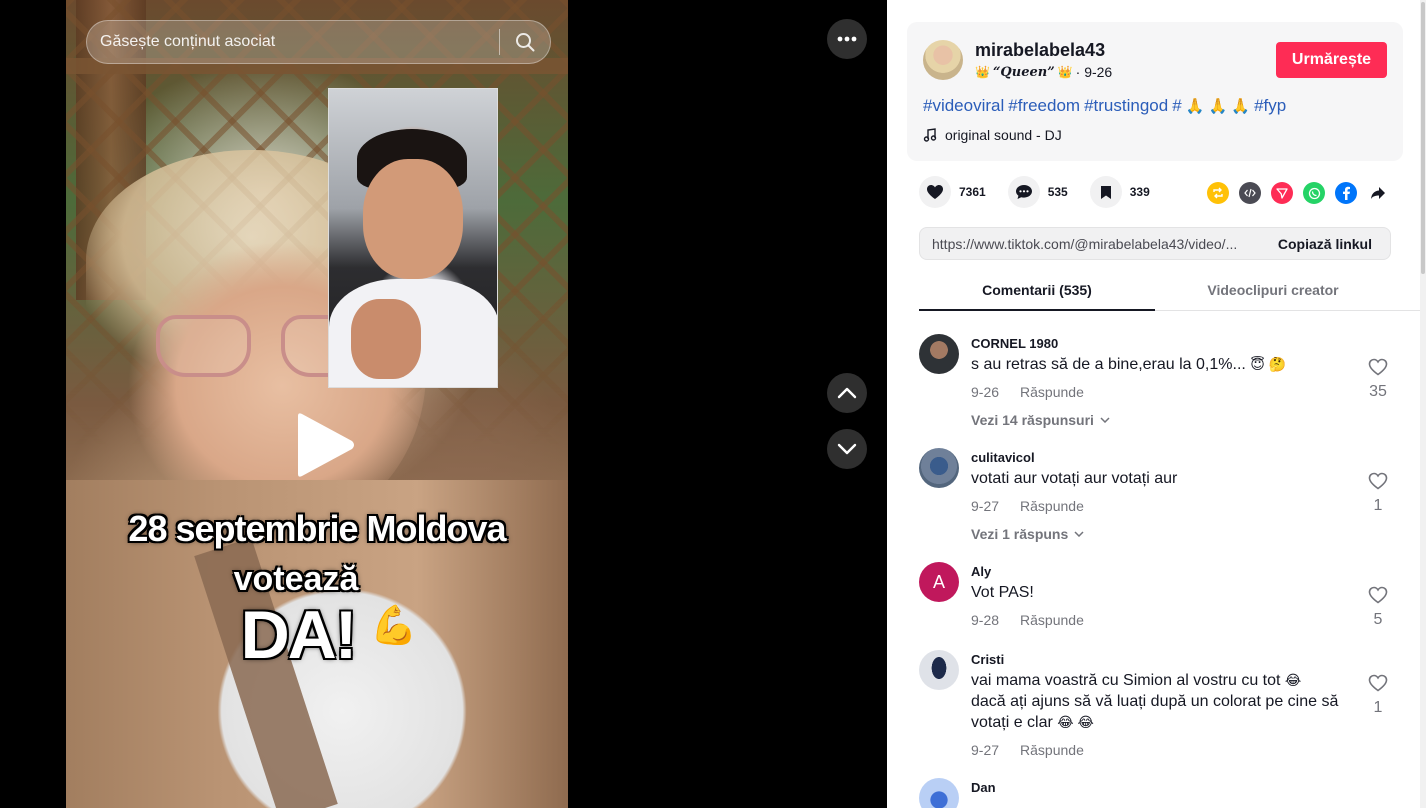  Describe the element at coordinates (1023, 192) in the screenshot. I see `comment-icon` at that location.